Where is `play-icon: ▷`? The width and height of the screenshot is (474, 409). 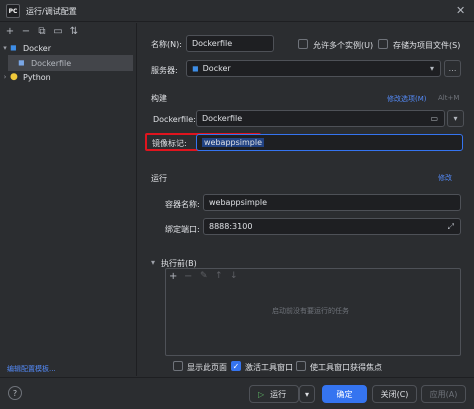
play-icon: ▷ is located at coordinates (261, 394).